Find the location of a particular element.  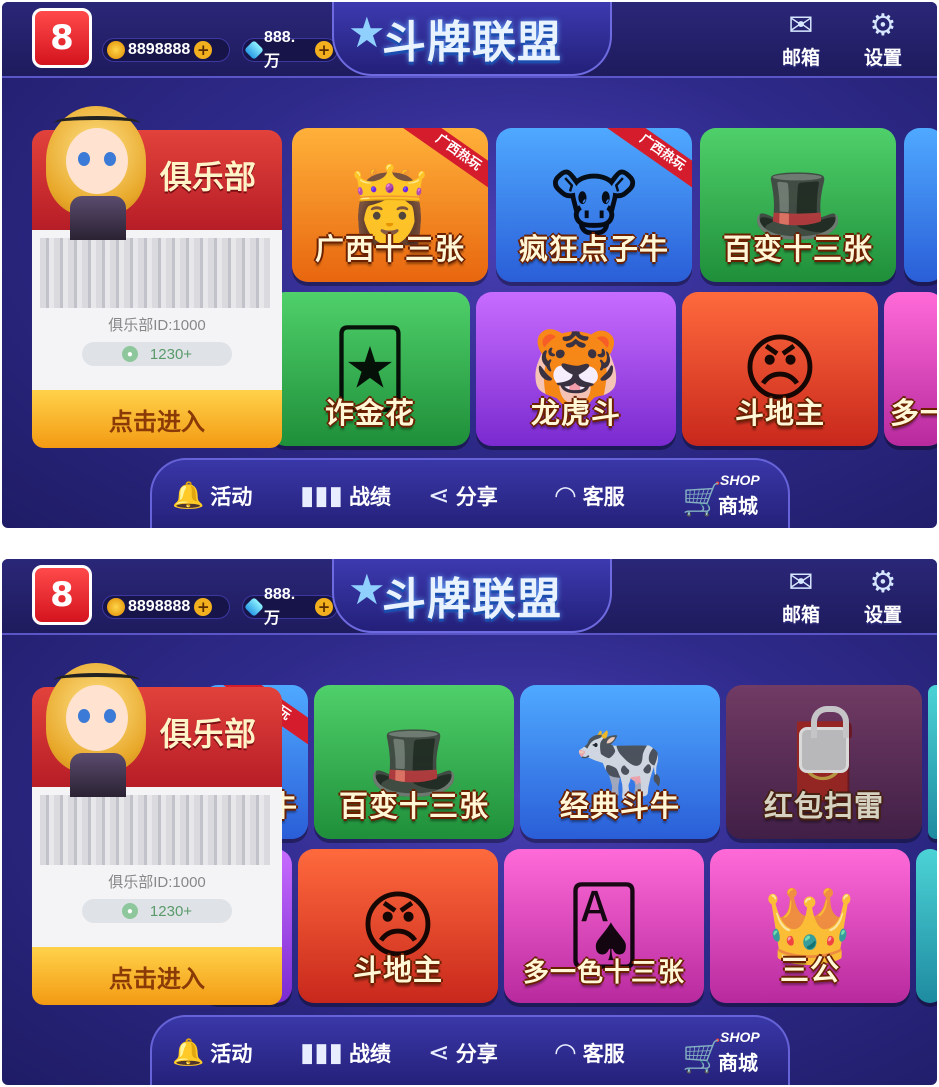

game-tile: 🐯 龙虎斗 is located at coordinates (576, 369).